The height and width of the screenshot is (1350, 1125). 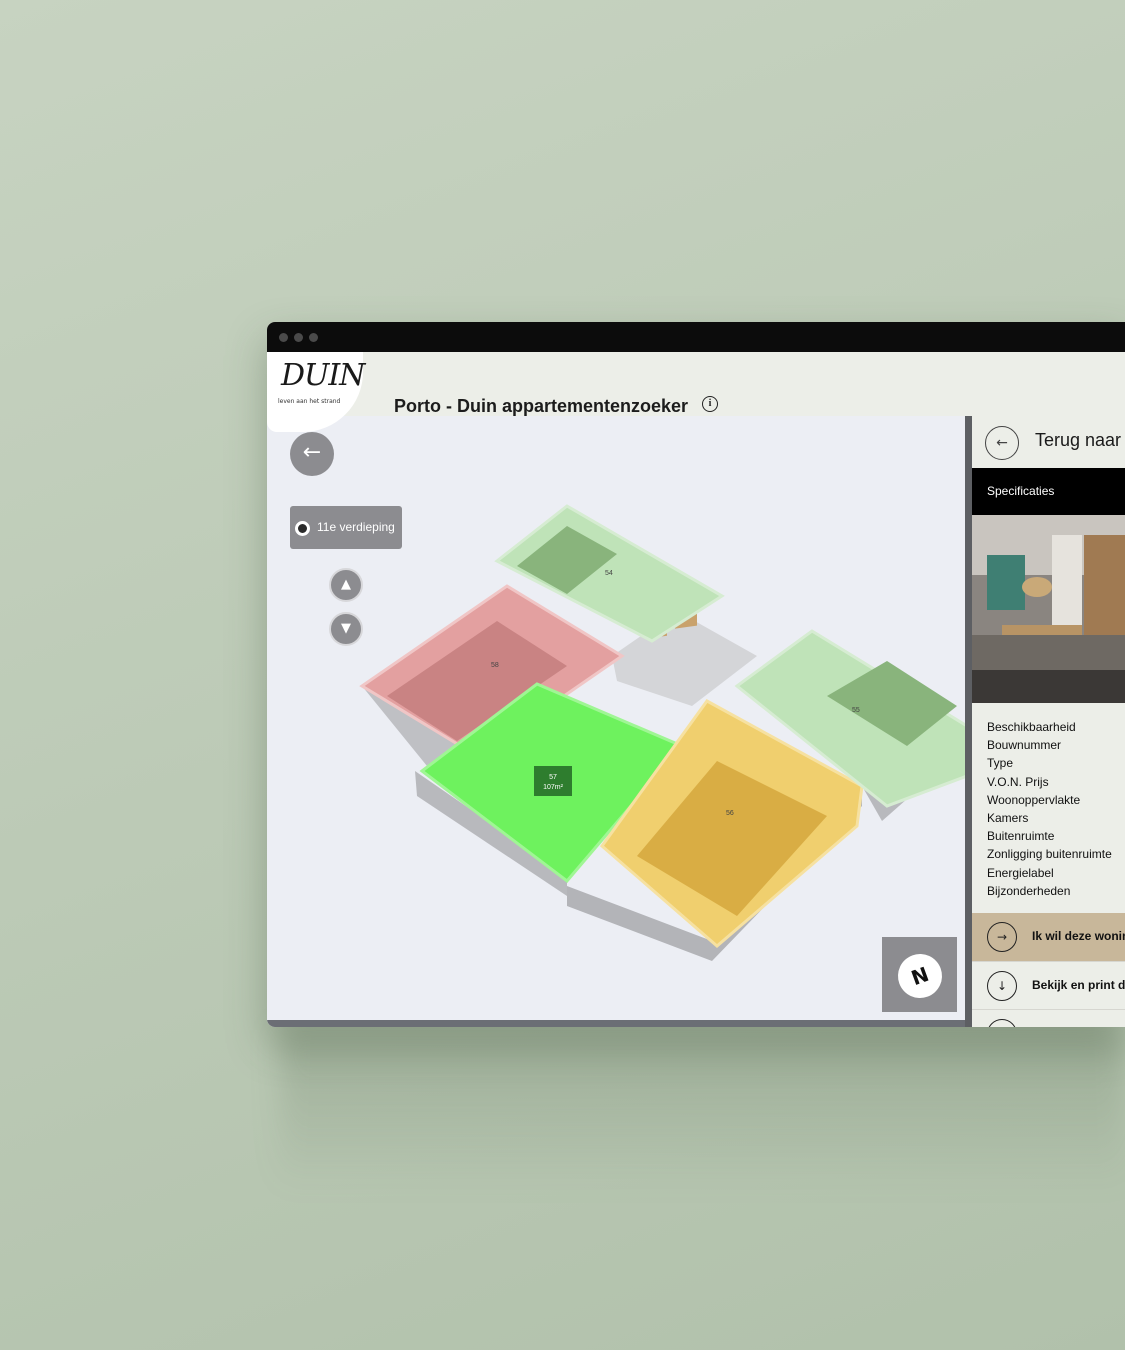 What do you see at coordinates (616, 1023) in the screenshot?
I see `viewer-bottom-bar` at bounding box center [616, 1023].